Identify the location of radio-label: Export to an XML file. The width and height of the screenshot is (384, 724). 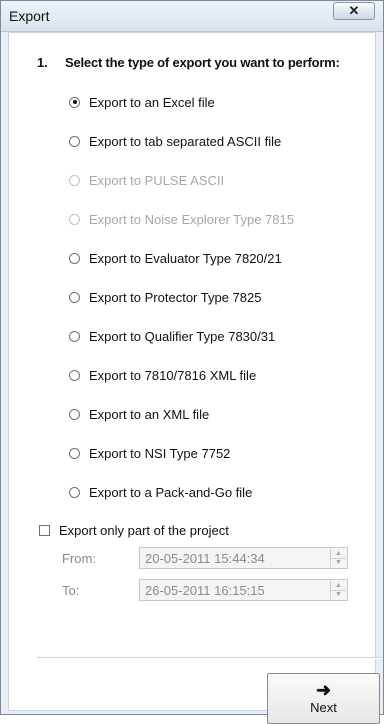
(149, 414).